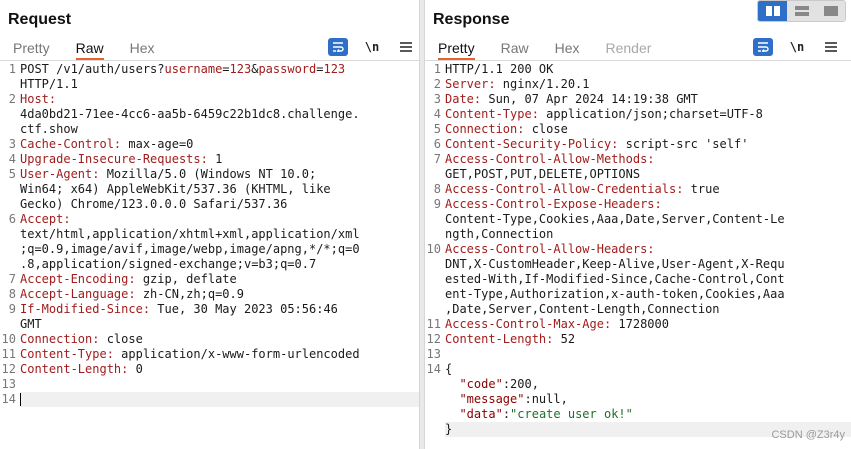 This screenshot has width=851, height=449. Describe the element at coordinates (8, 369) in the screenshot. I see `line-number: 12` at that location.